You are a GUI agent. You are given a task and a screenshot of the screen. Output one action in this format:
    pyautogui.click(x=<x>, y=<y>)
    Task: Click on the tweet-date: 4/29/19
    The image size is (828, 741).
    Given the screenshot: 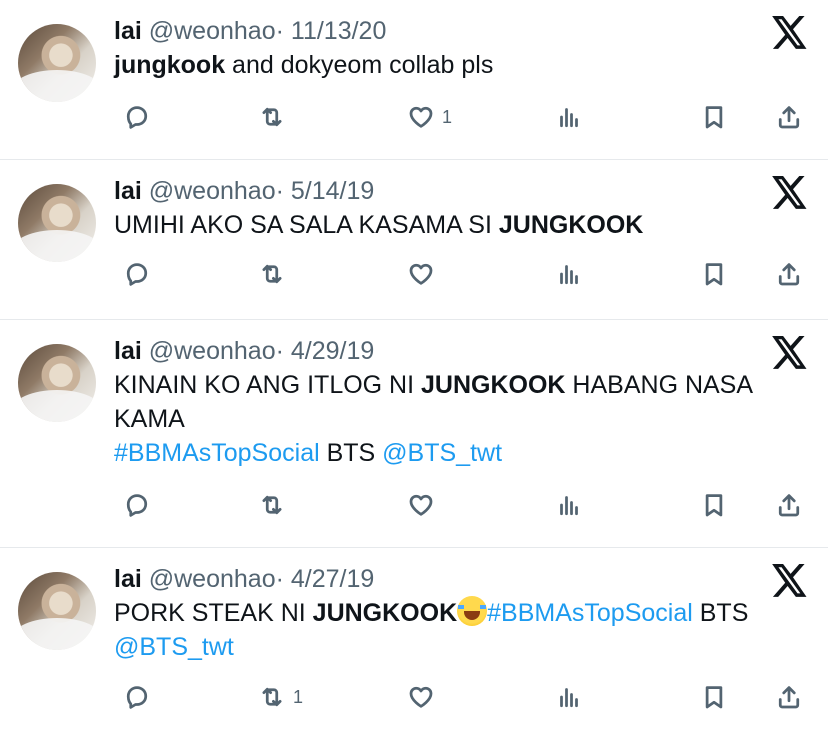 What is the action you would take?
    pyautogui.click(x=332, y=351)
    